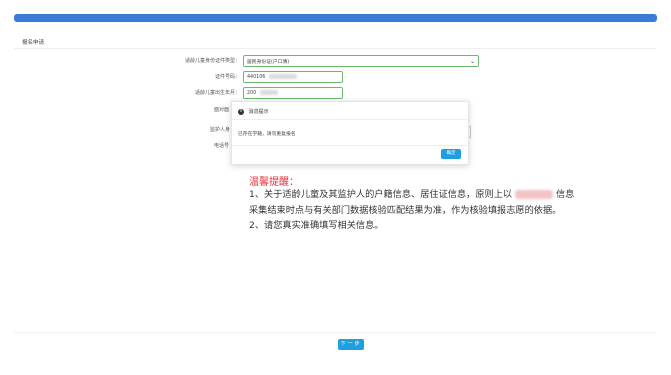 The image size is (671, 375). I want to click on birth-label: 适龄儿童出生年月：, so click(217, 93).